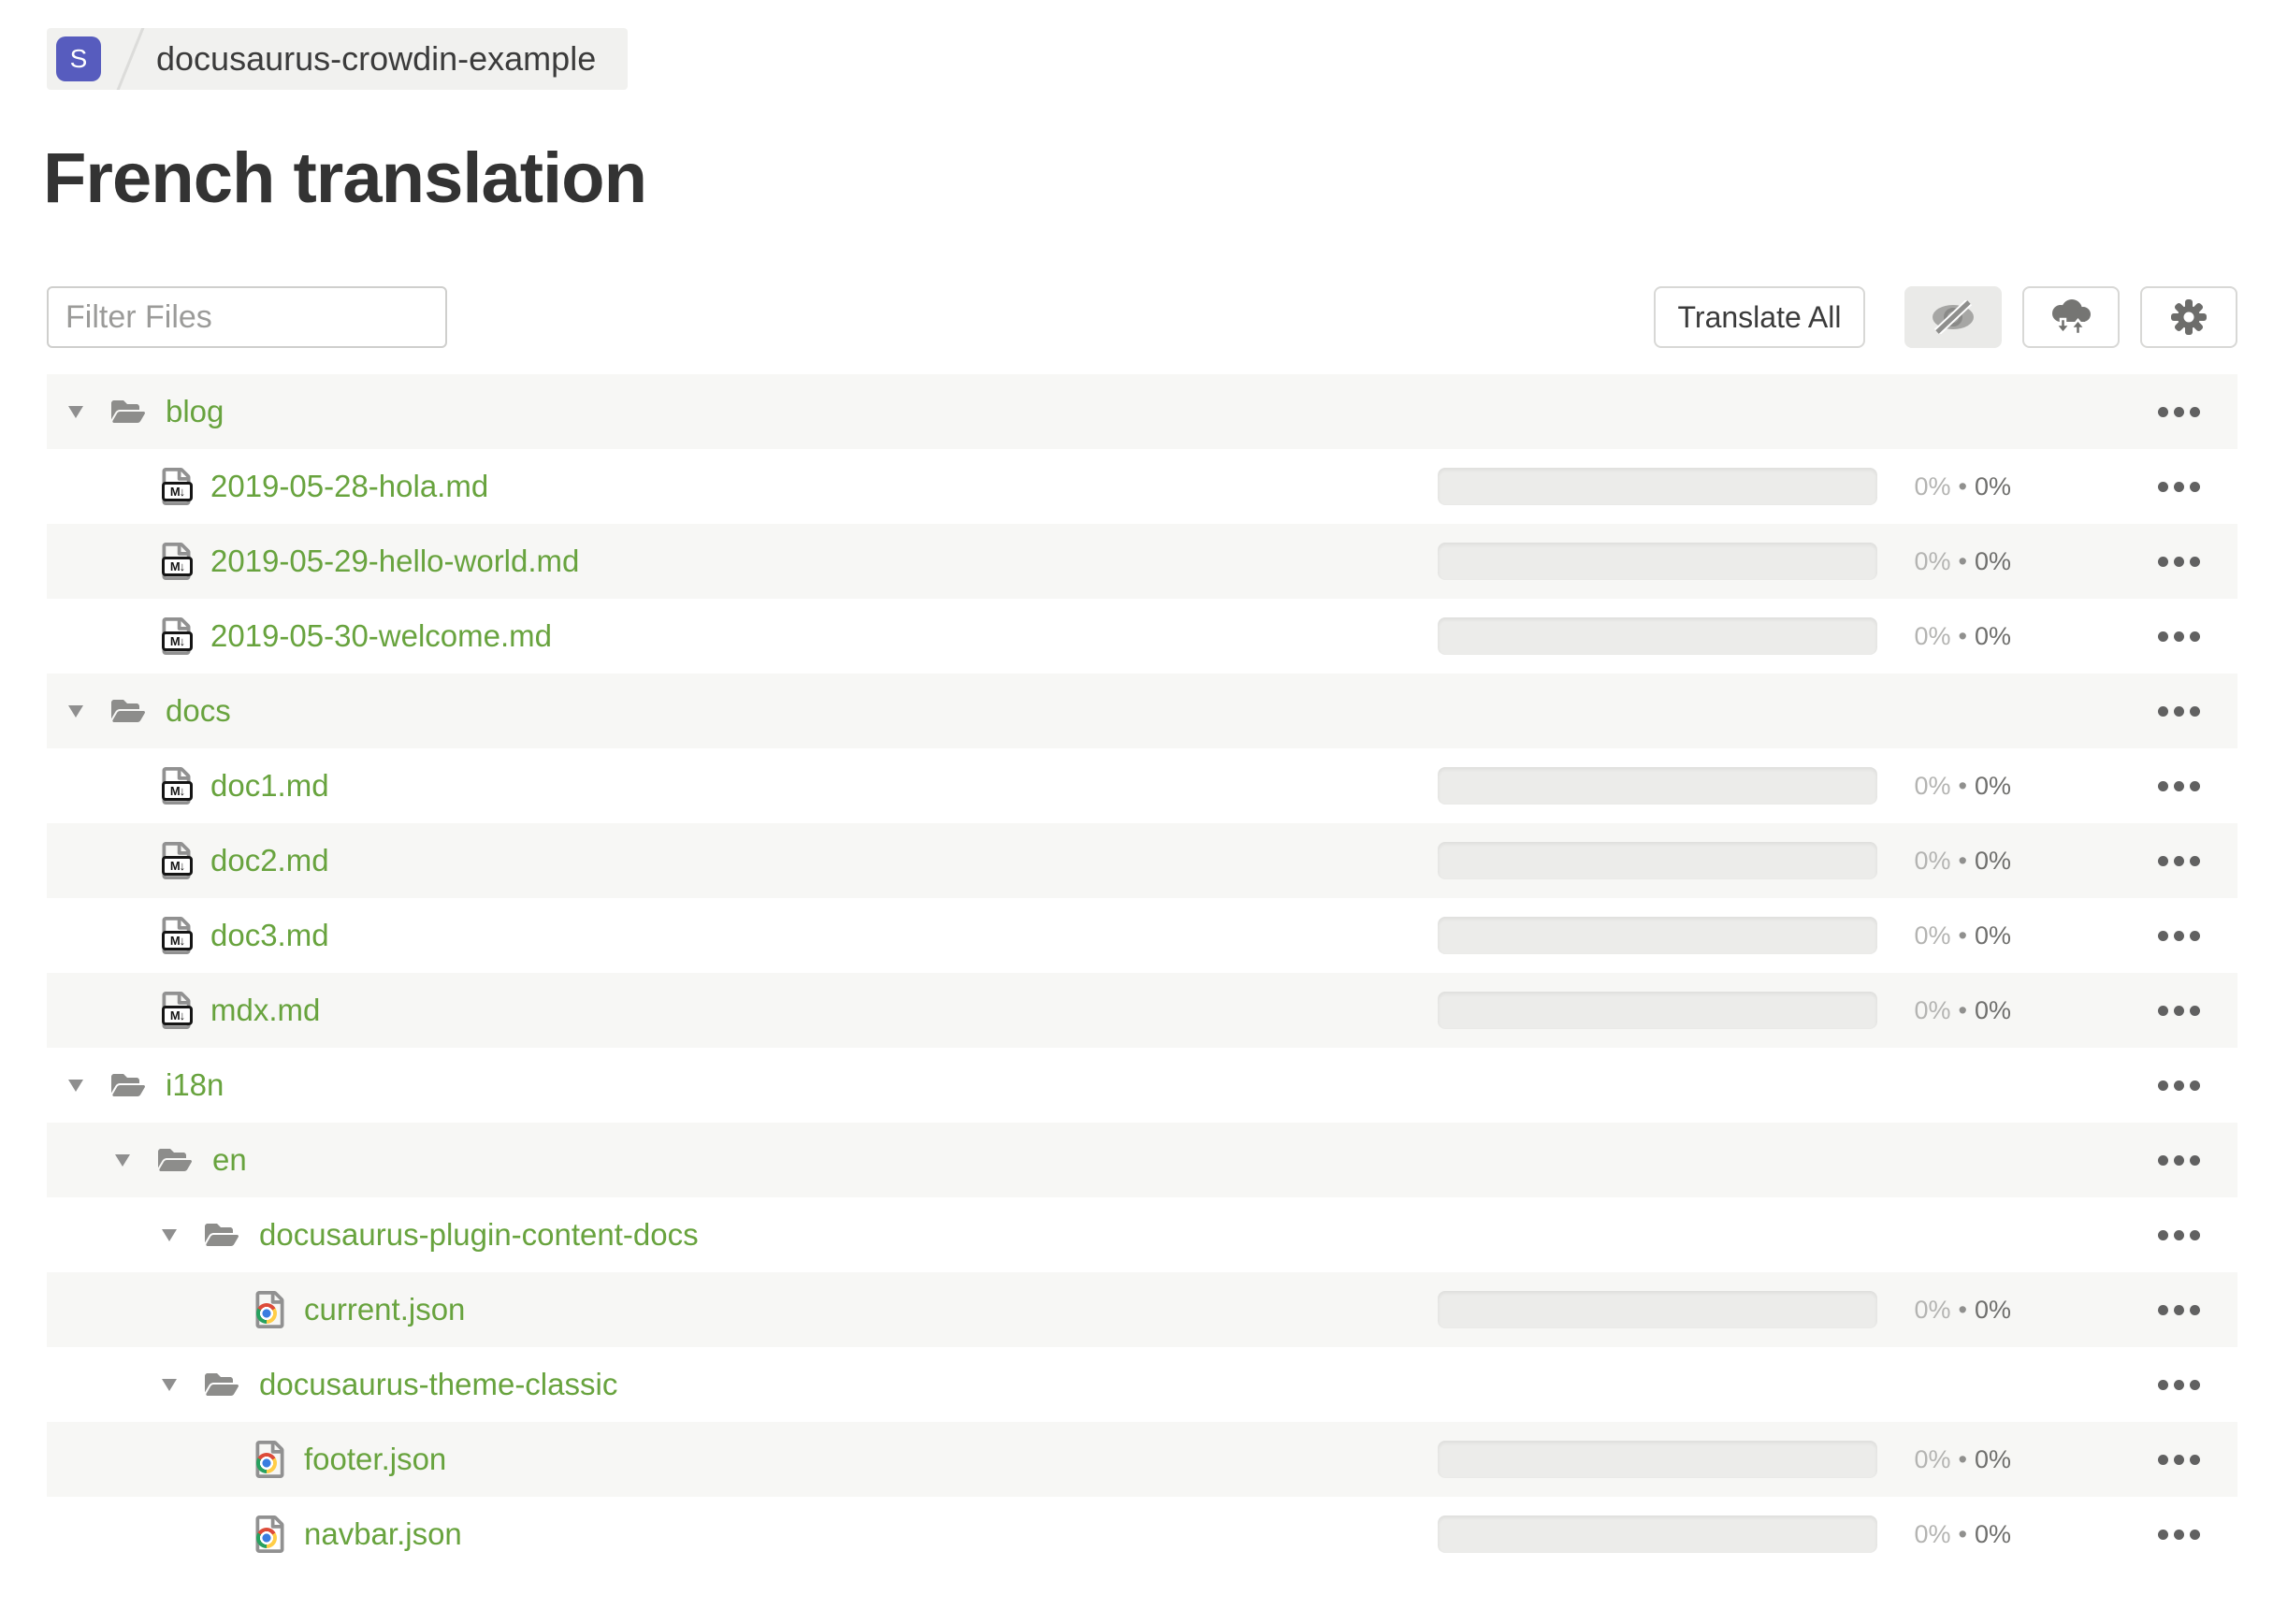  Describe the element at coordinates (384, 1309) in the screenshot. I see `file-name-link: current.json` at that location.